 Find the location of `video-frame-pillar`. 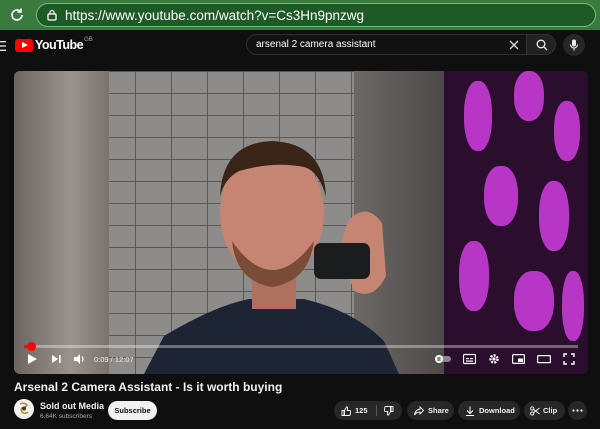

video-frame-pillar is located at coordinates (61, 222).